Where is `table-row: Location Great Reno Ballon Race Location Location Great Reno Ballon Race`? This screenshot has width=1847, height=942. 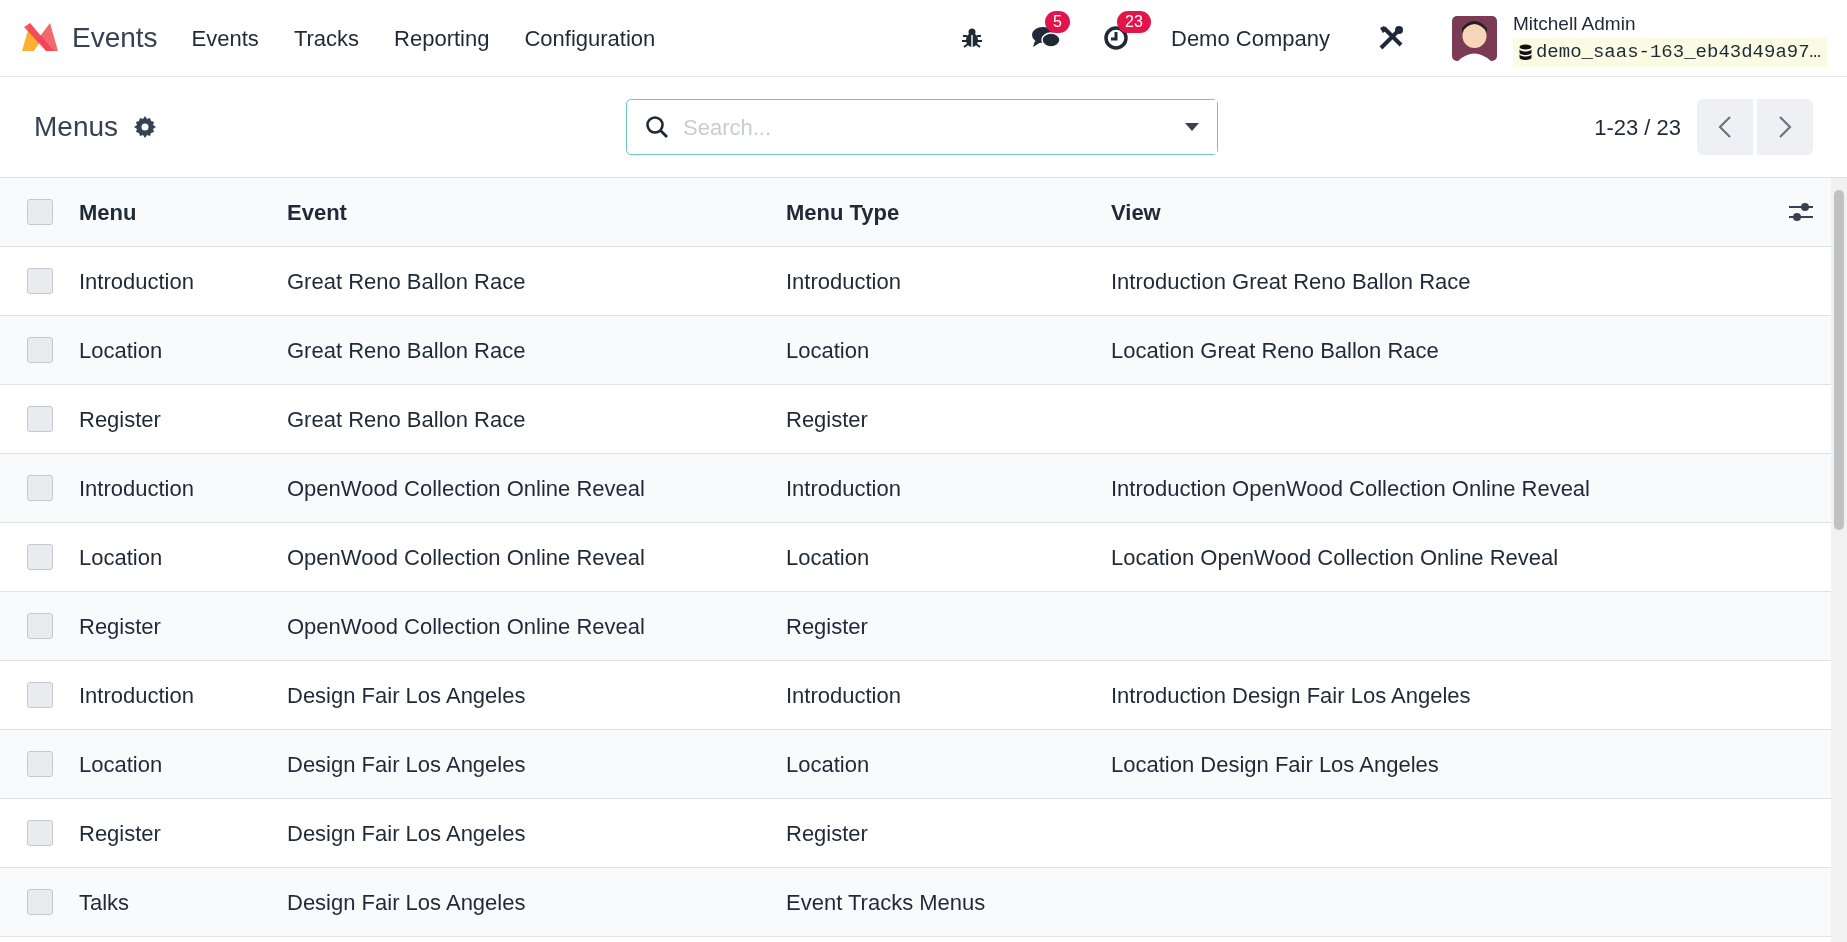 table-row: Location Great Reno Ballon Race Location Location Great Reno Ballon Race is located at coordinates (915, 350).